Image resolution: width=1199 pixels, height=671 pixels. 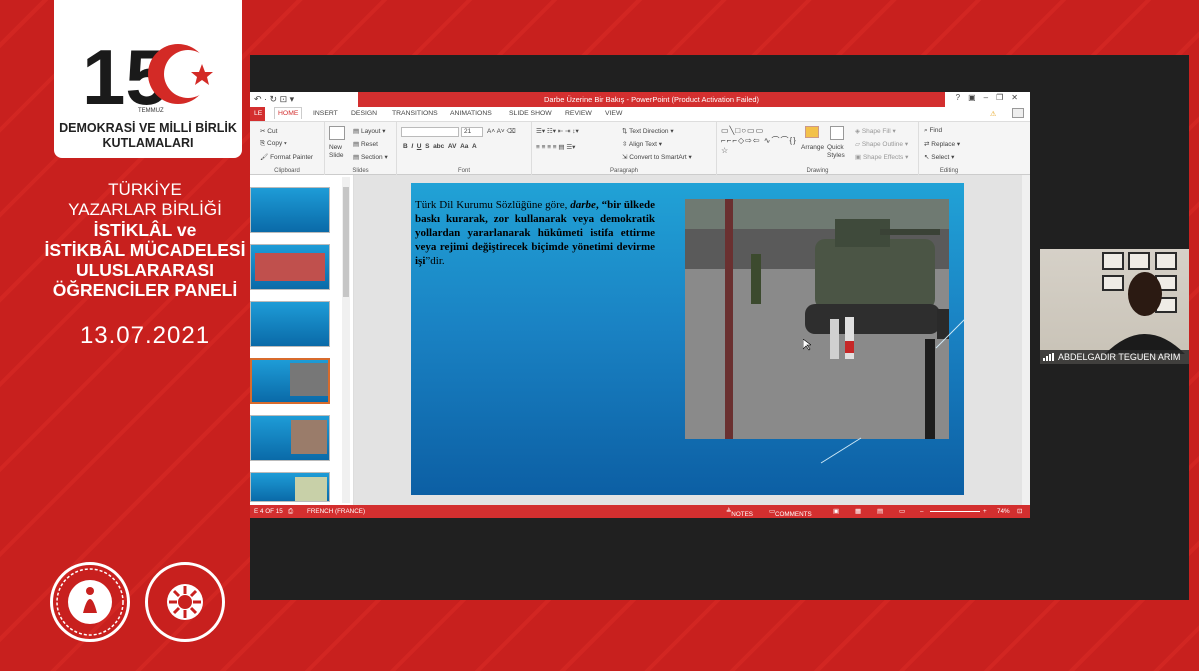 I want to click on section-button: ▤ Section ▾, so click(x=370, y=157).